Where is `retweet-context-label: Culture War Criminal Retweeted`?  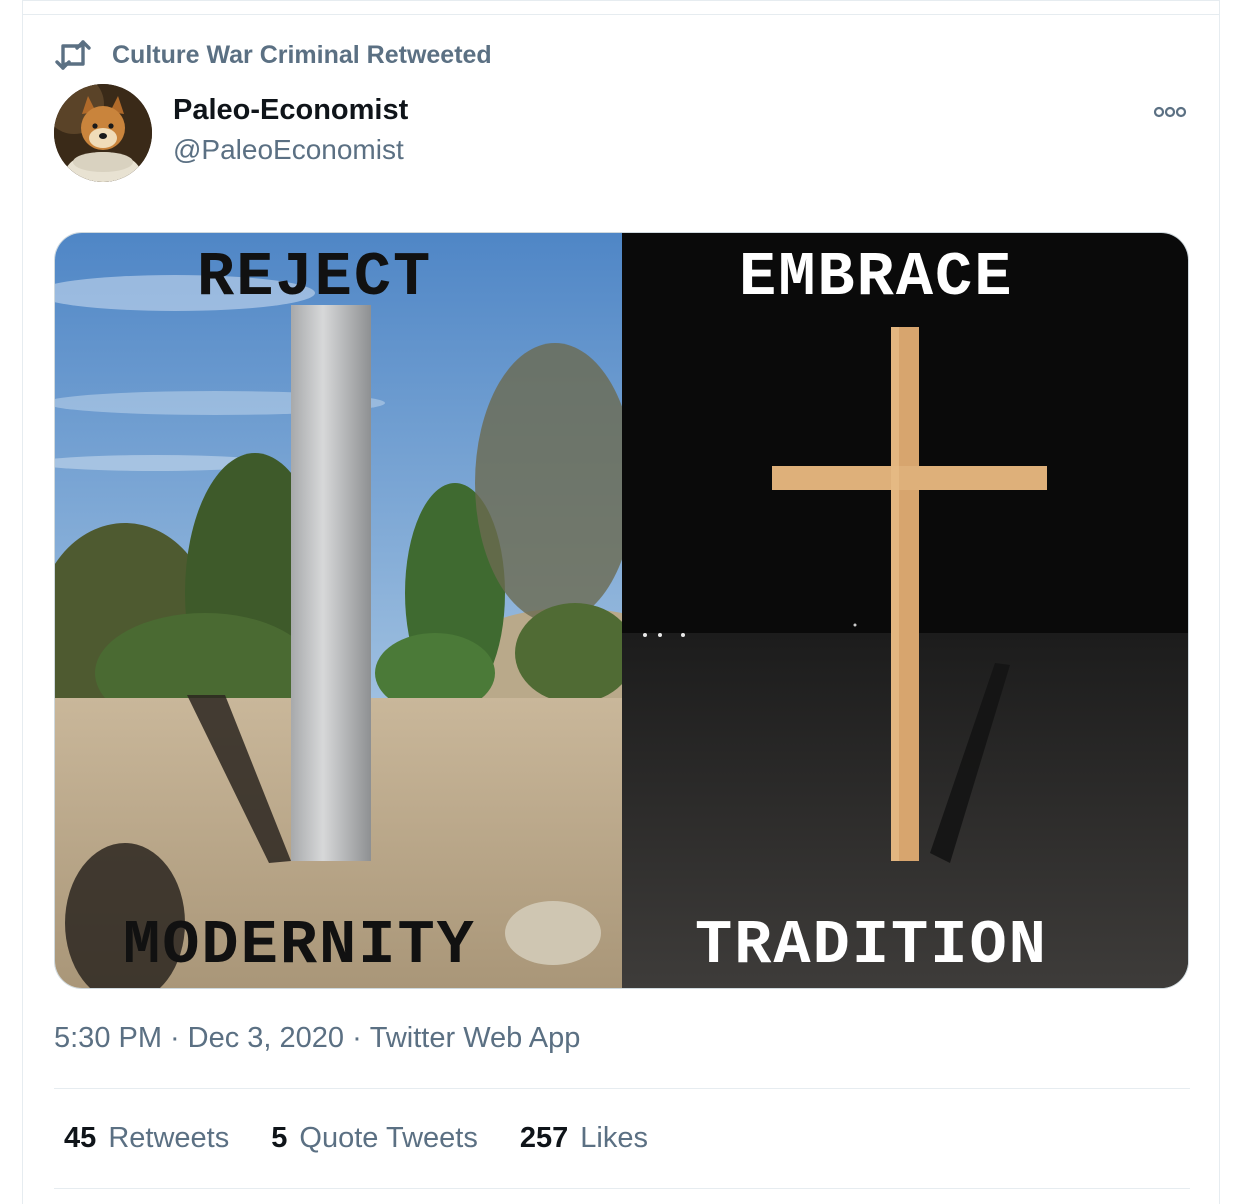
retweet-context-label: Culture War Criminal Retweeted is located at coordinates (302, 54).